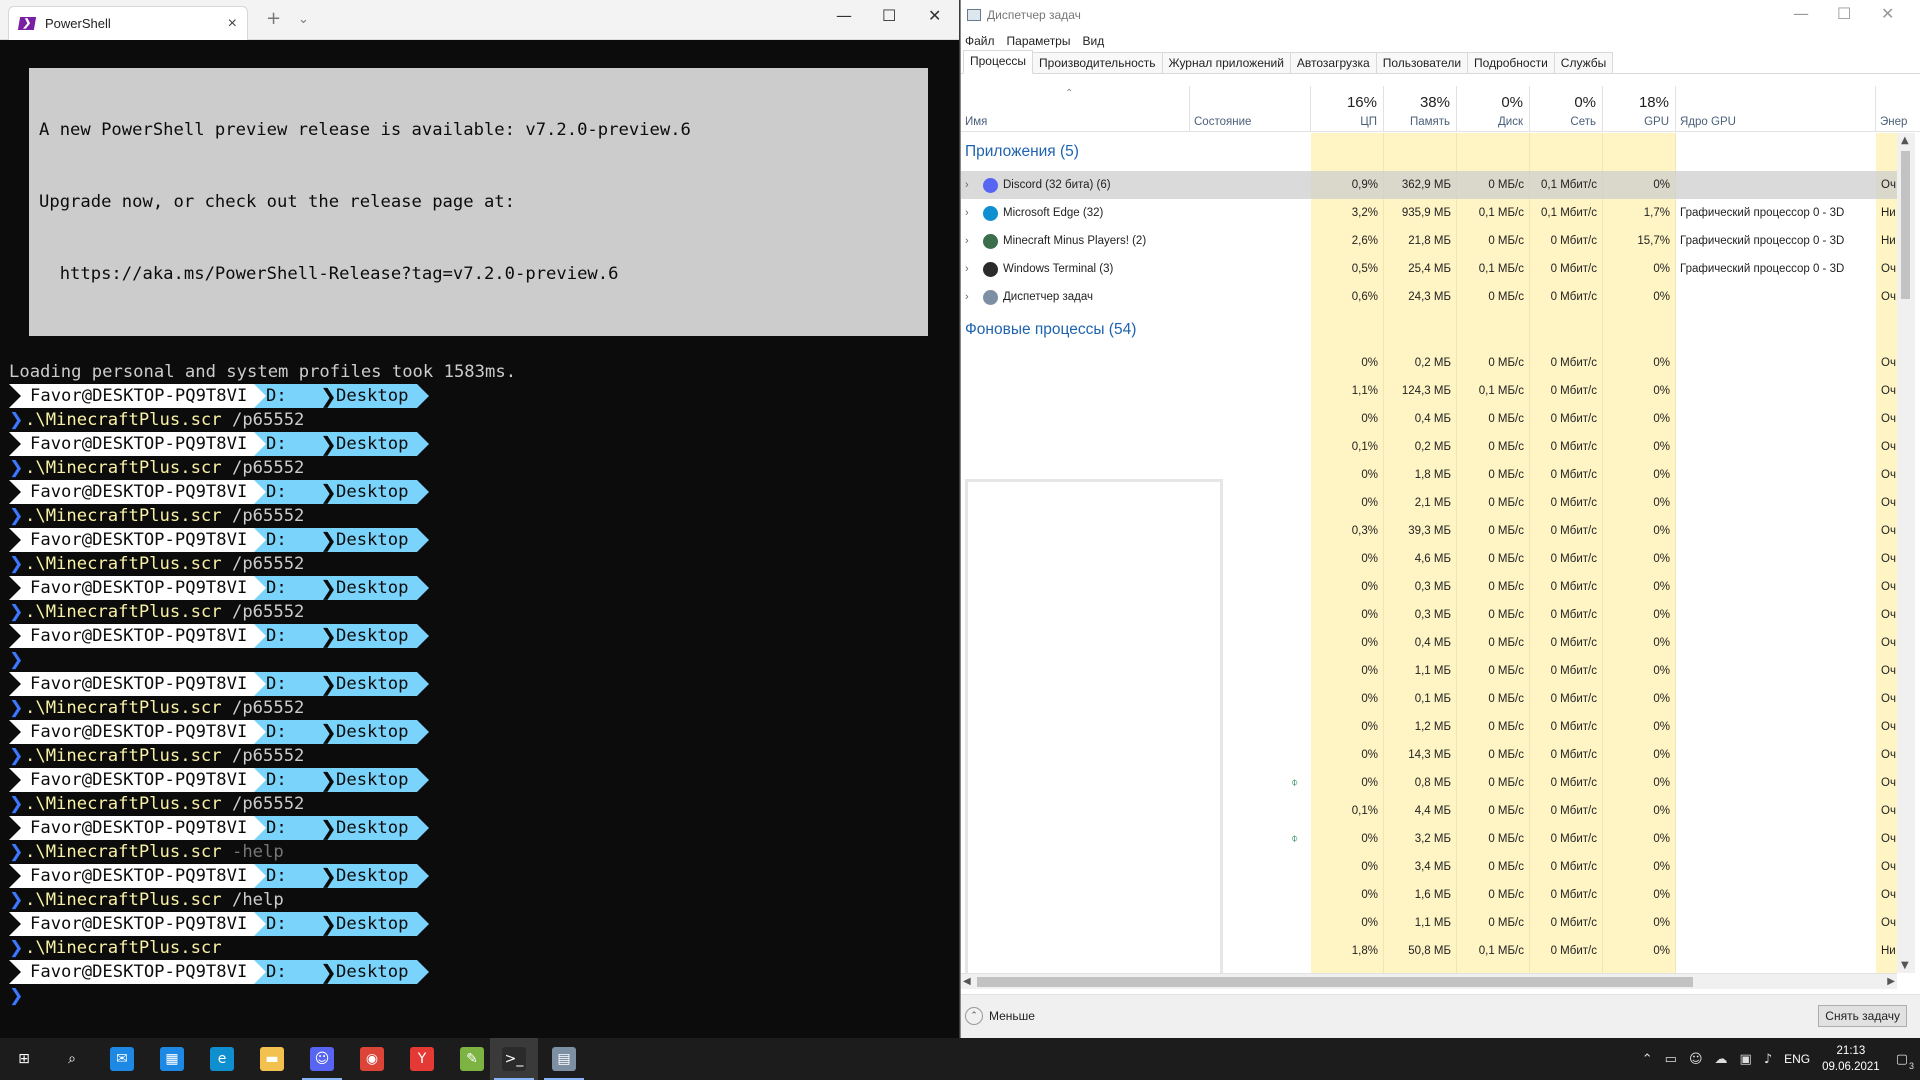 This screenshot has width=1920, height=1080. What do you see at coordinates (1432, 587) in the screenshot?
I see `cell-mem: 0,3 МБ` at bounding box center [1432, 587].